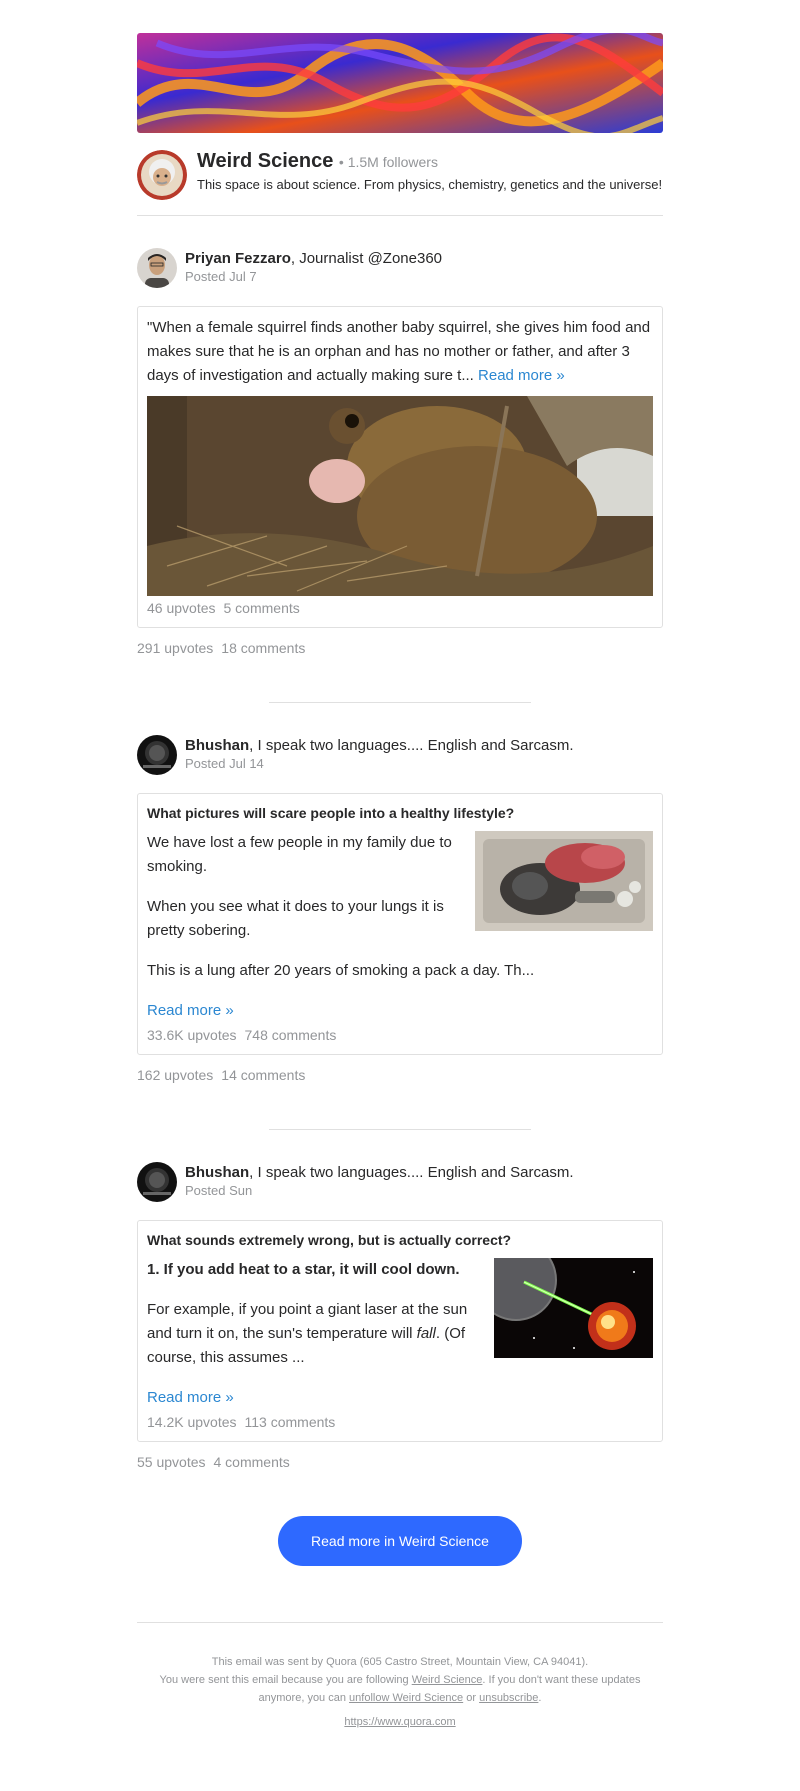 This screenshot has height=1791, width=800. I want to click on post-date: Posted Sun, so click(219, 1190).